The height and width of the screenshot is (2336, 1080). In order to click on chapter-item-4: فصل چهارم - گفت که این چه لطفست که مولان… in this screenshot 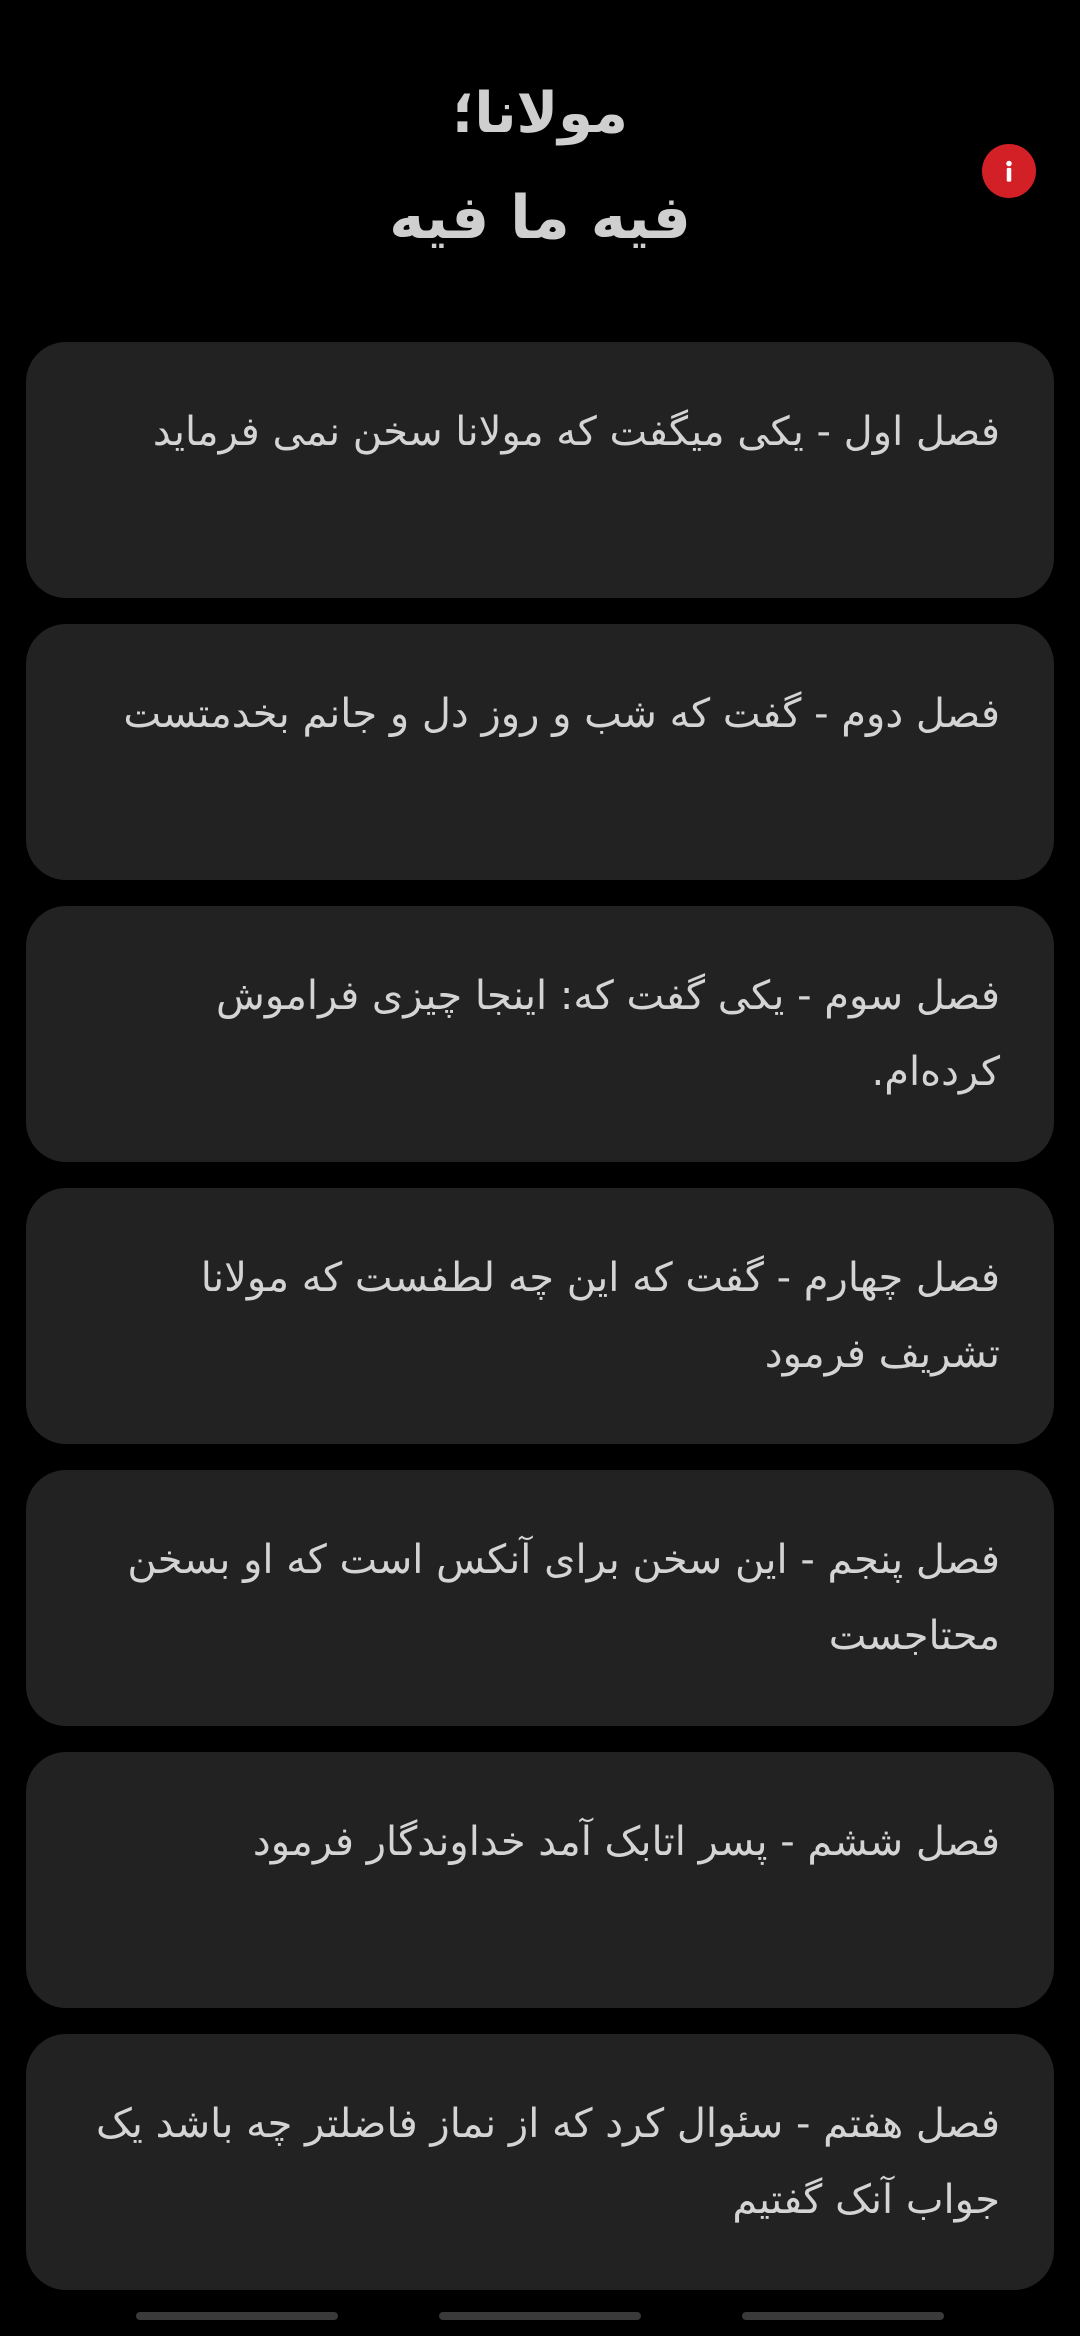, I will do `click(540, 1316)`.